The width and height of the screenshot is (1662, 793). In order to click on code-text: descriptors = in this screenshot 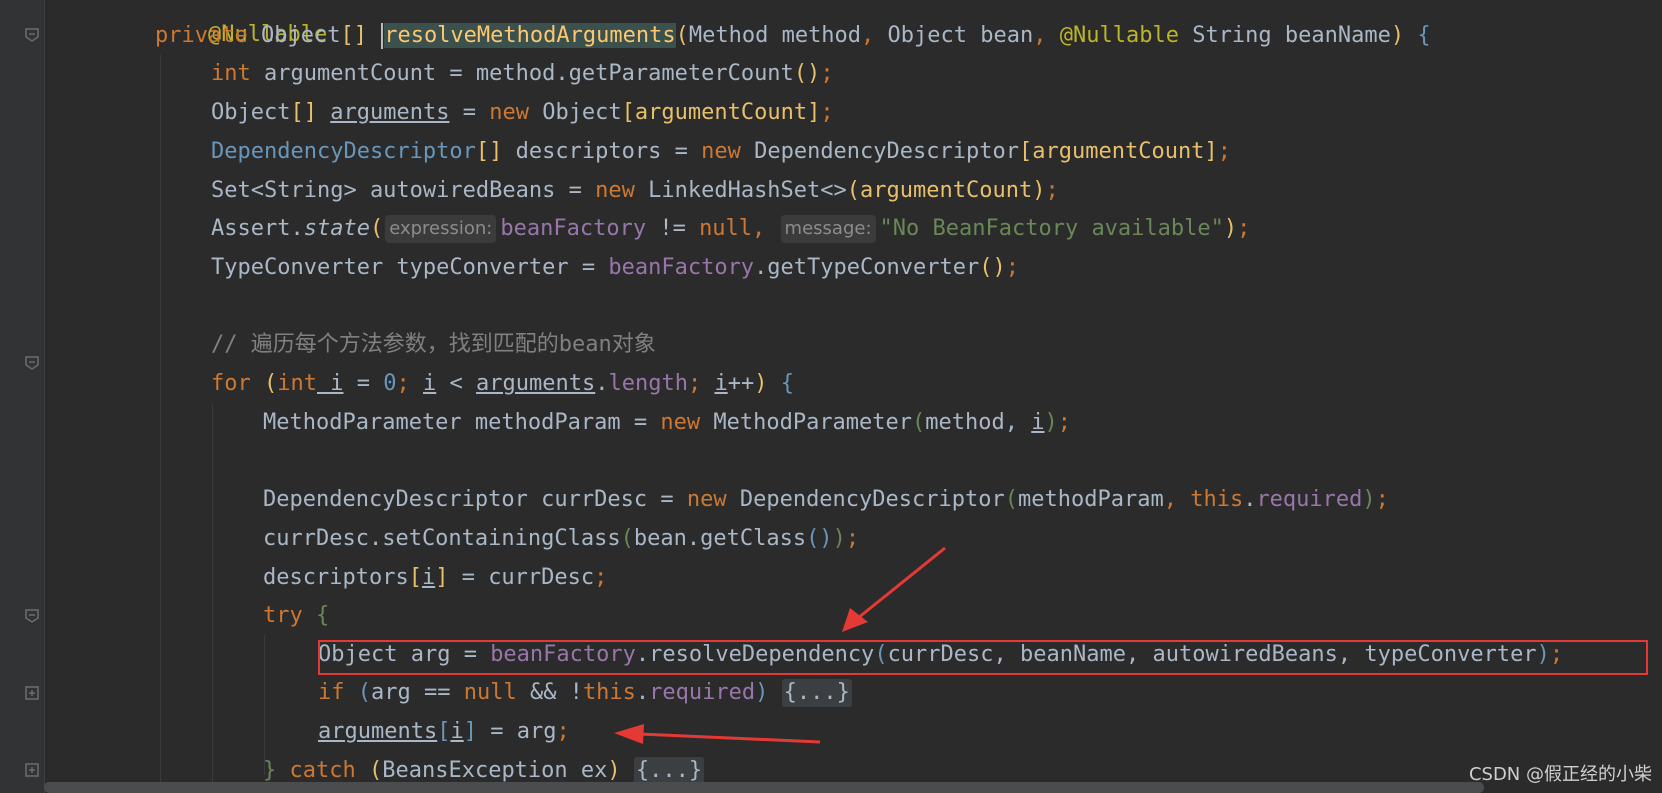, I will do `click(602, 151)`.